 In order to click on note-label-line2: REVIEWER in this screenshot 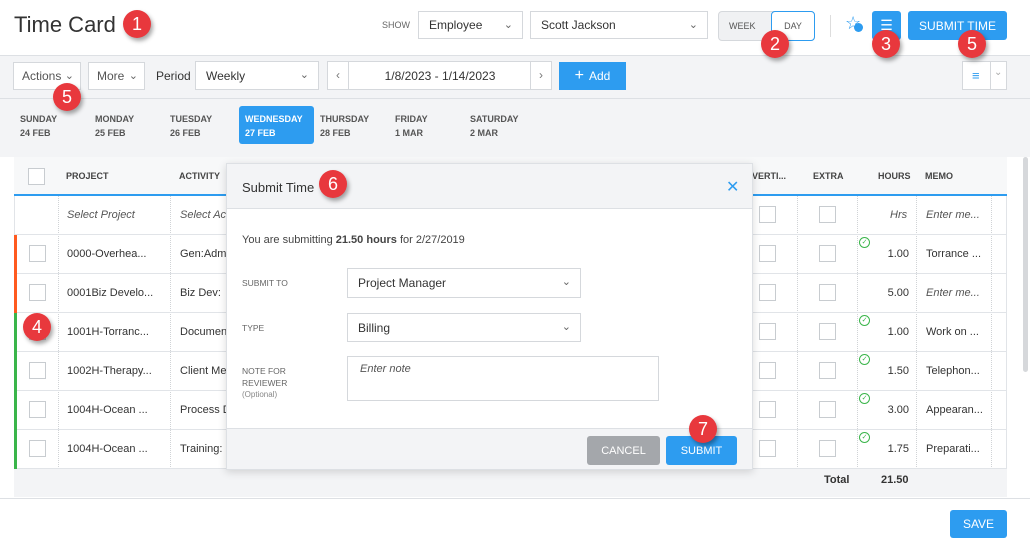, I will do `click(265, 383)`.